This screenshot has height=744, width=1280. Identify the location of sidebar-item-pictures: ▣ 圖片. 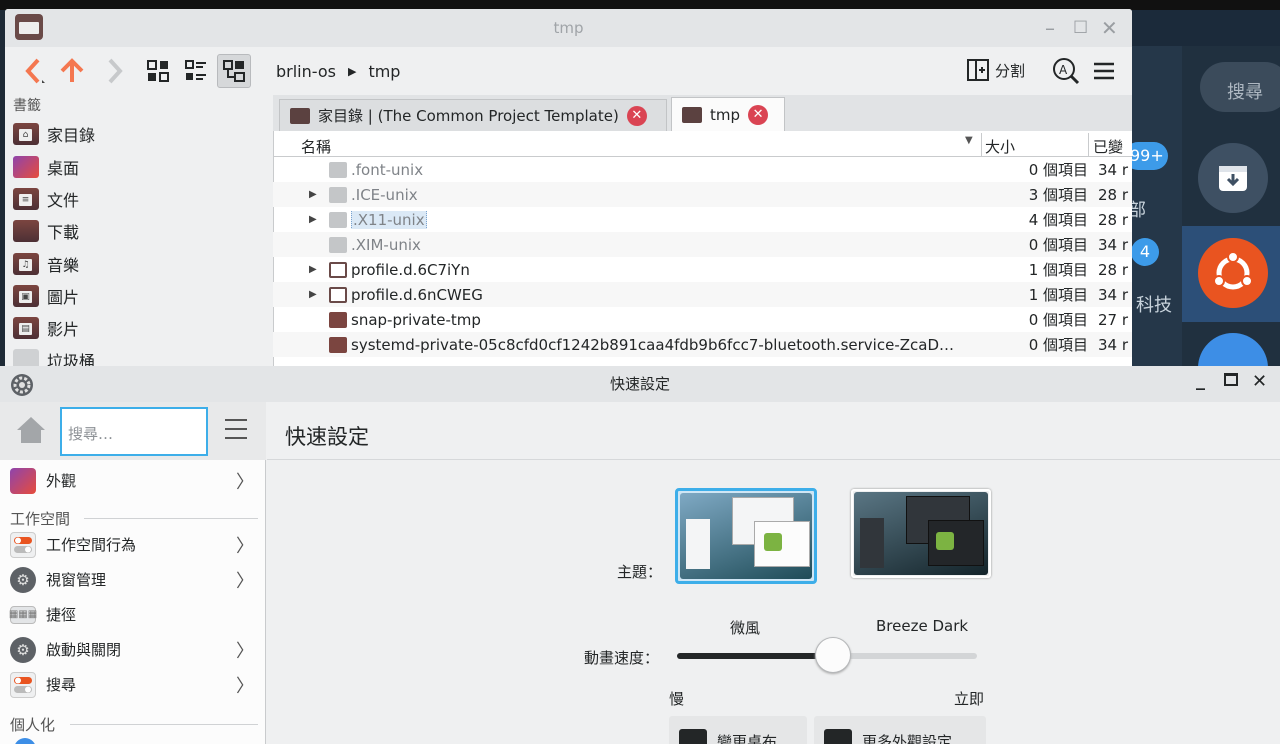
(46, 296).